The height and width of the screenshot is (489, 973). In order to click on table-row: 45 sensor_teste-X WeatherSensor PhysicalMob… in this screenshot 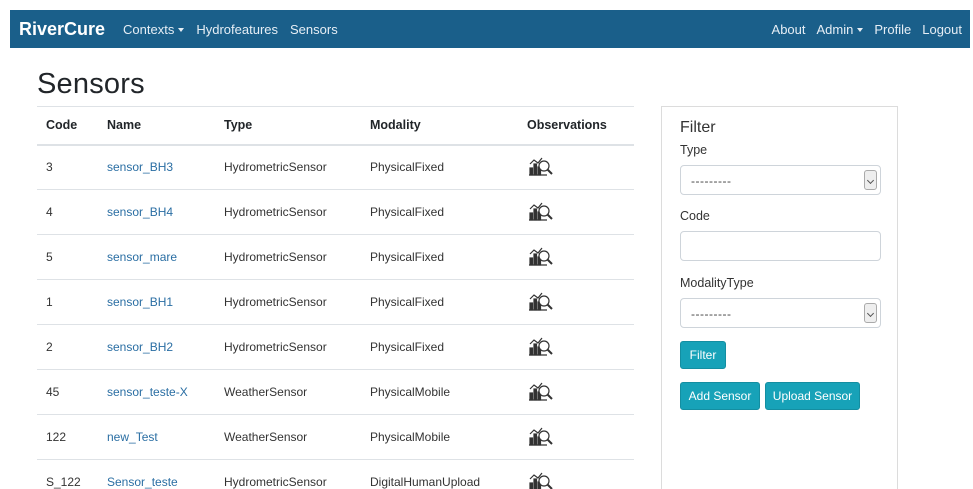, I will do `click(335, 392)`.